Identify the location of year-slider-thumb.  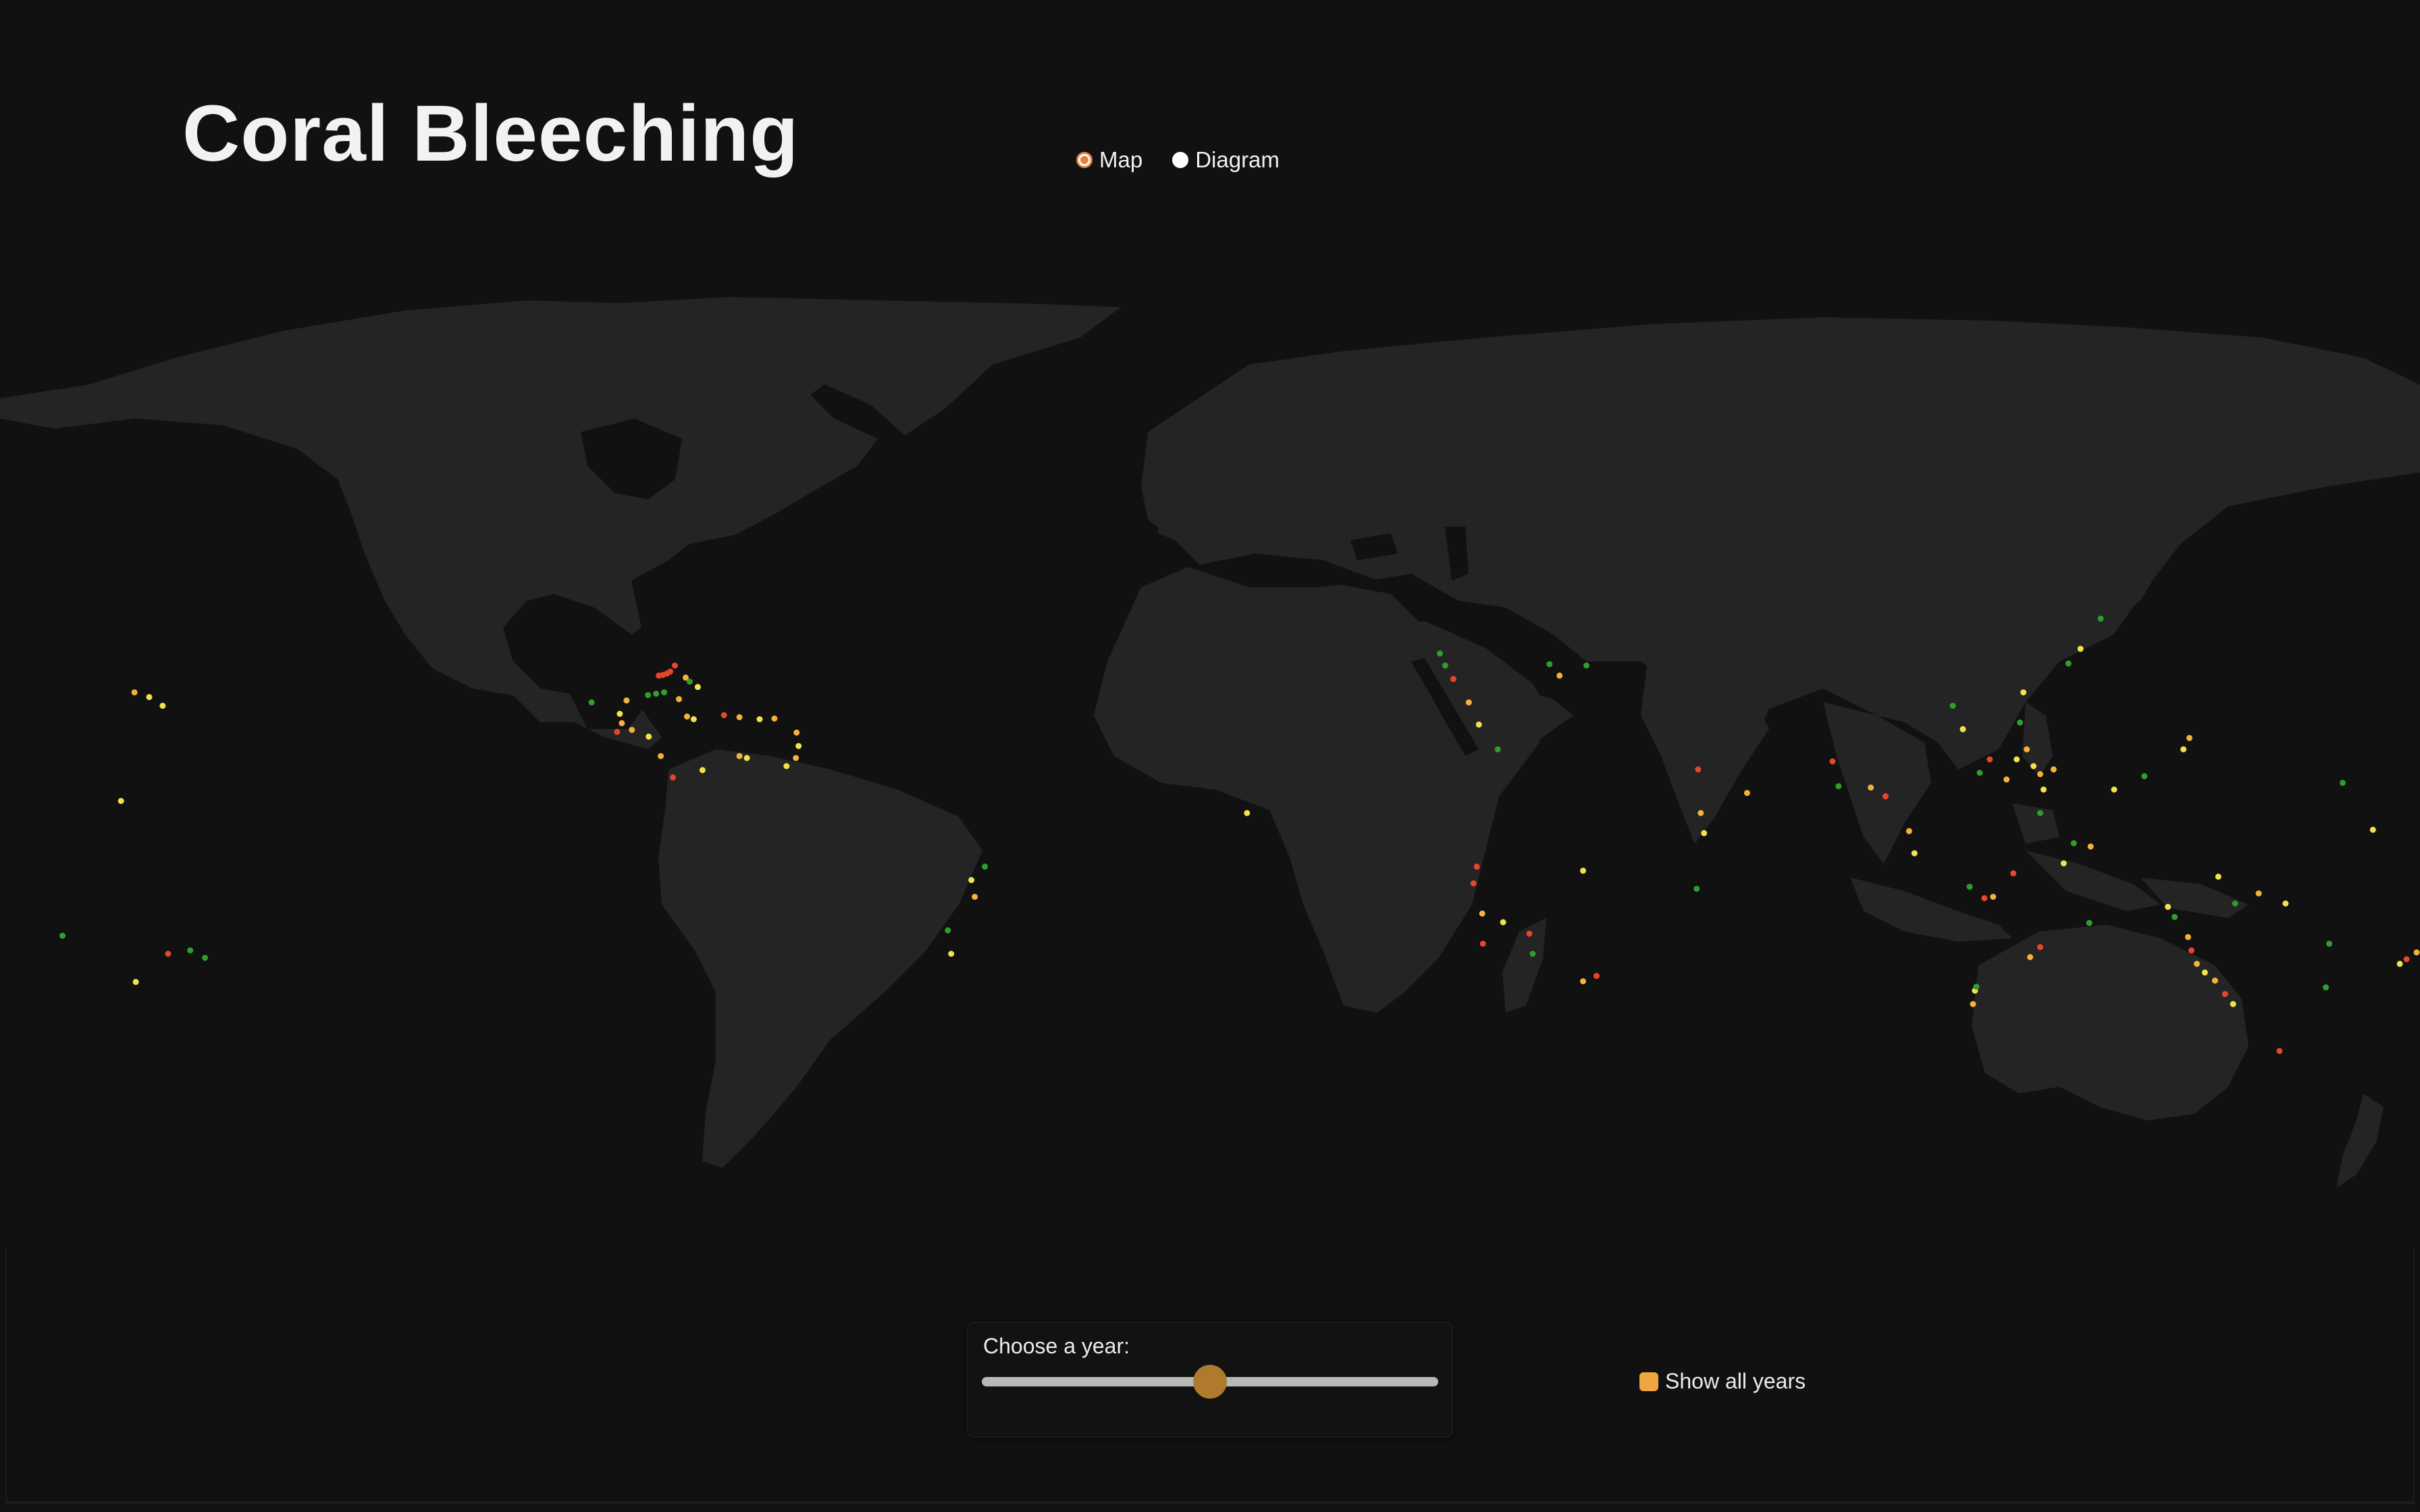
(1210, 1382).